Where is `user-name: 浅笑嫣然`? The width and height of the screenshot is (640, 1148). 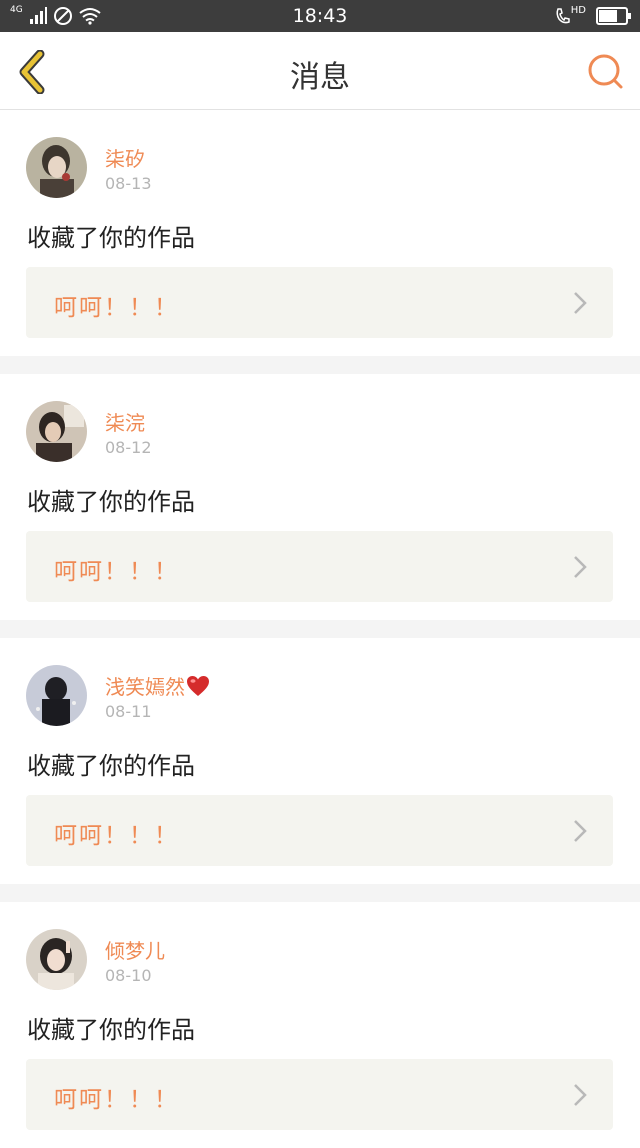 user-name: 浅笑嫣然 is located at coordinates (157, 685).